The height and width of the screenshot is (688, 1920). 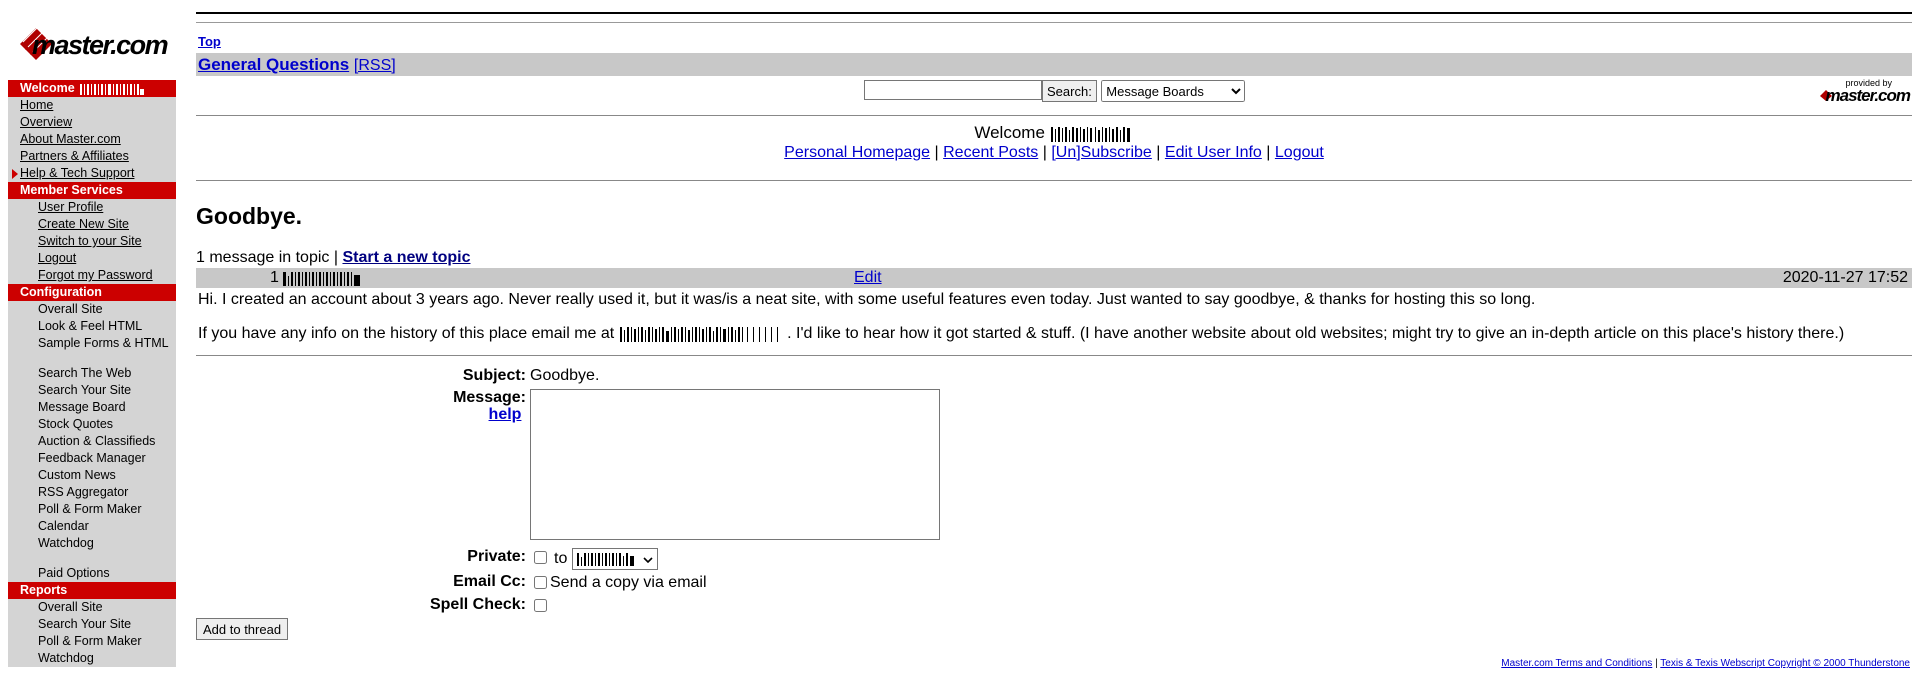 I want to click on recent-posts-link: Recent Posts, so click(x=990, y=152).